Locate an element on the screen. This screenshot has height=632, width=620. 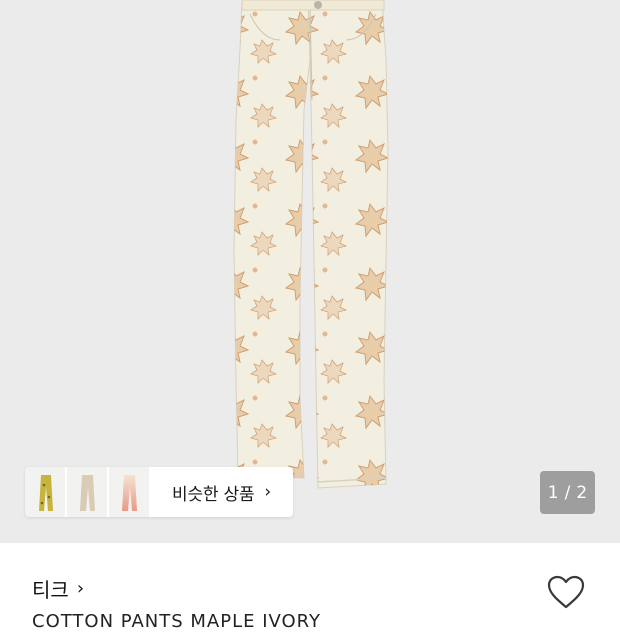
beige-pants-thumbnail is located at coordinates (87, 493).